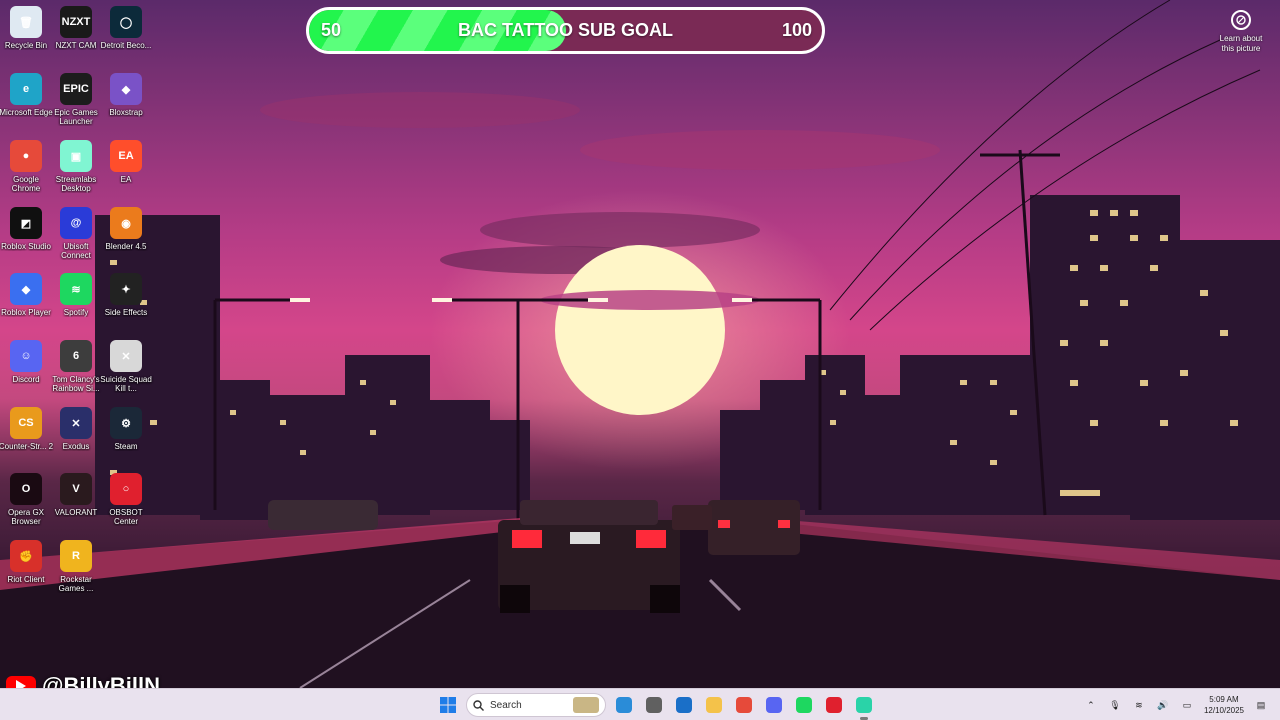 Image resolution: width=1280 pixels, height=720 pixels. What do you see at coordinates (76, 184) in the screenshot?
I see `desktop-icon-label: Streamlabs Desktop` at bounding box center [76, 184].